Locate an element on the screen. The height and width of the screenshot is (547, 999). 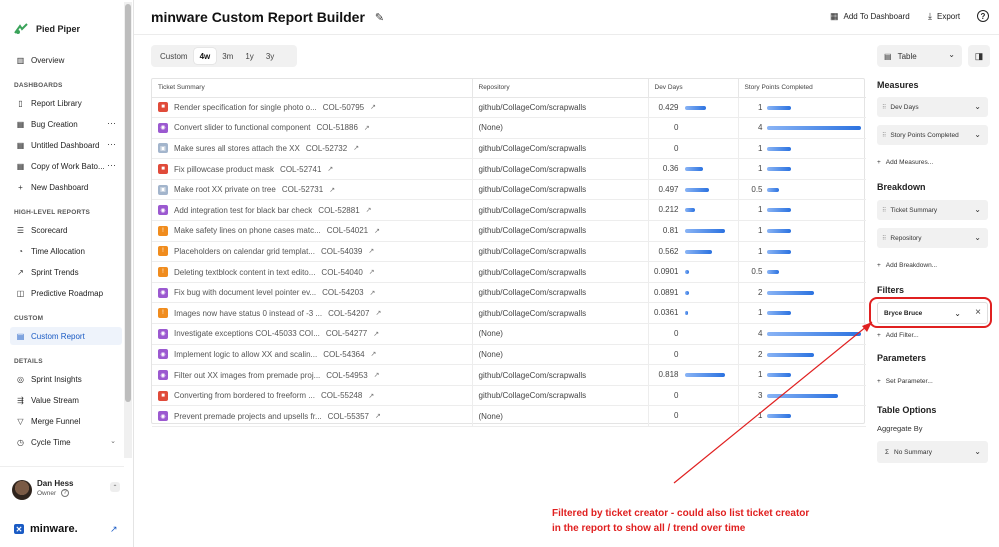
ticket-key: COL-52731 is located at coordinates (302, 189).